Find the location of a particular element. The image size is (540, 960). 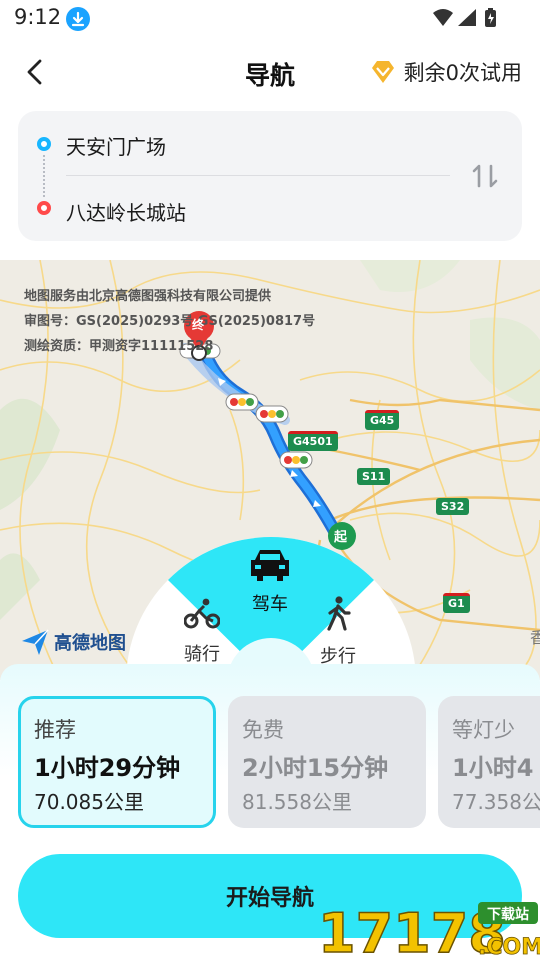

route-option-distance: 70.085公里 is located at coordinates (89, 802).